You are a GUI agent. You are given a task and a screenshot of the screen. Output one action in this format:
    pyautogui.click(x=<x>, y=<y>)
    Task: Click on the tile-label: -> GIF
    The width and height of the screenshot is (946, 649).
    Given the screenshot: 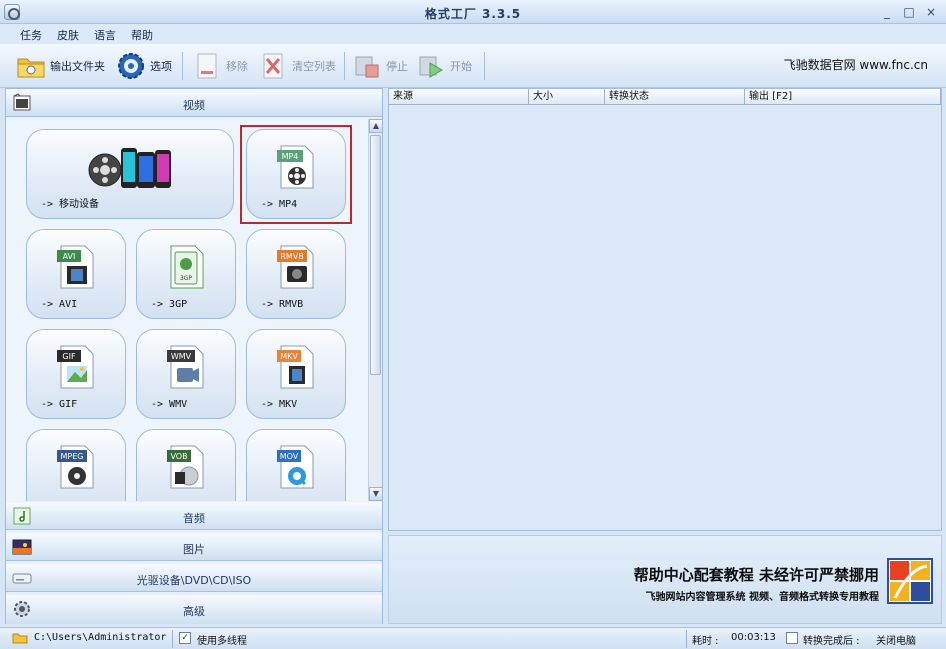 What is the action you would take?
    pyautogui.click(x=59, y=404)
    